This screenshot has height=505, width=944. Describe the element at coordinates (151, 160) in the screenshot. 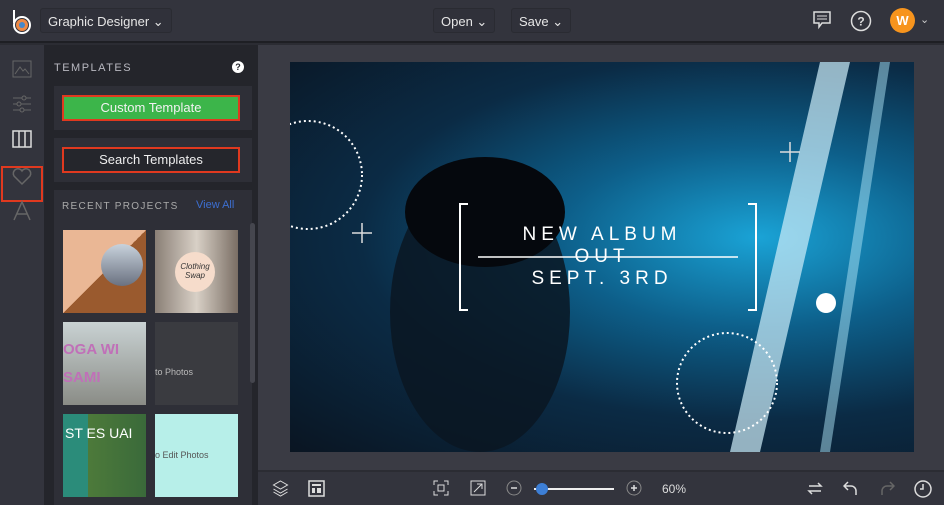

I see `search-templates-button: Search Templates` at that location.